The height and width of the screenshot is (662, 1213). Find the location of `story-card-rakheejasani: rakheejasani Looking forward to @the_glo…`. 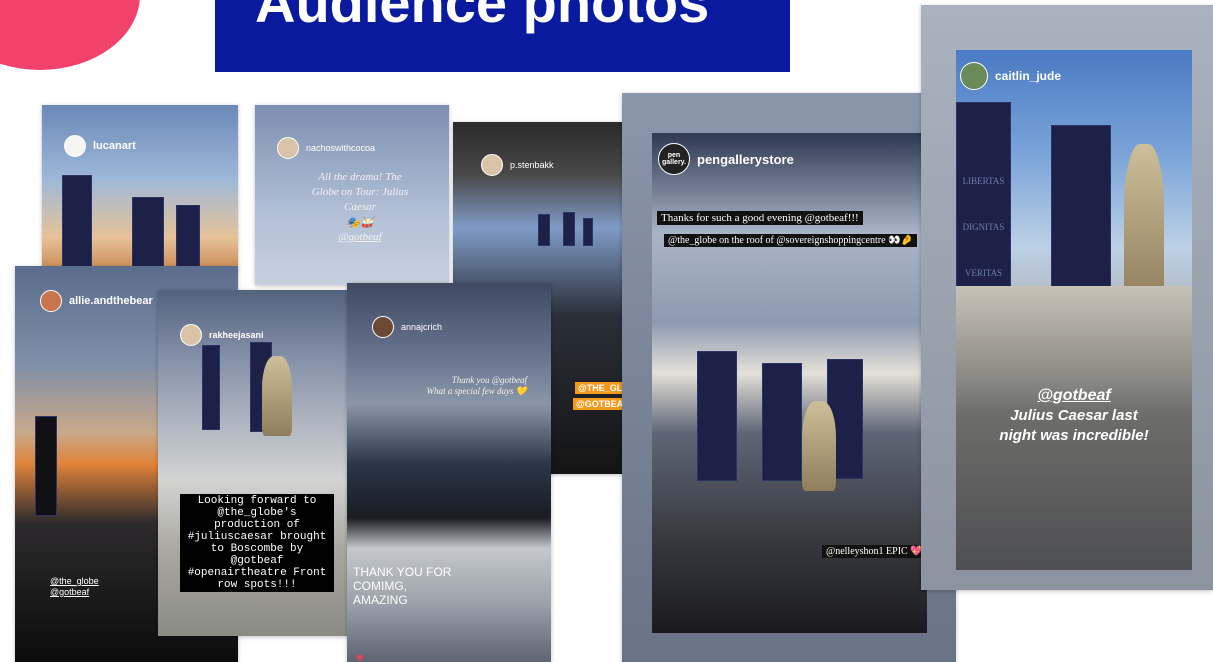

story-card-rakheejasani: rakheejasani Looking forward to @the_glo… is located at coordinates (255, 463).